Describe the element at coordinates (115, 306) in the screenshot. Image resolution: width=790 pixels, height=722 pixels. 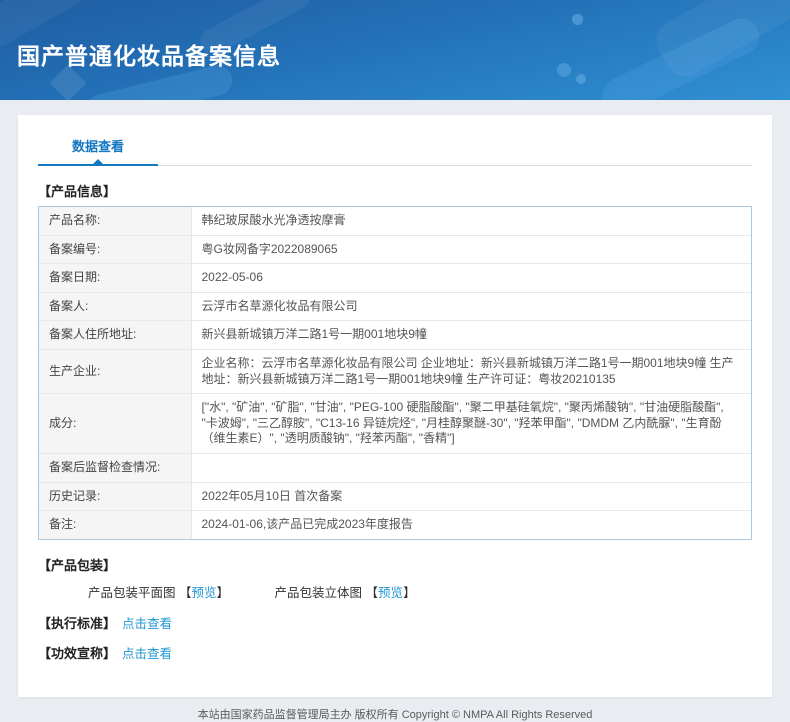
I see `row-label: 备案人:` at that location.